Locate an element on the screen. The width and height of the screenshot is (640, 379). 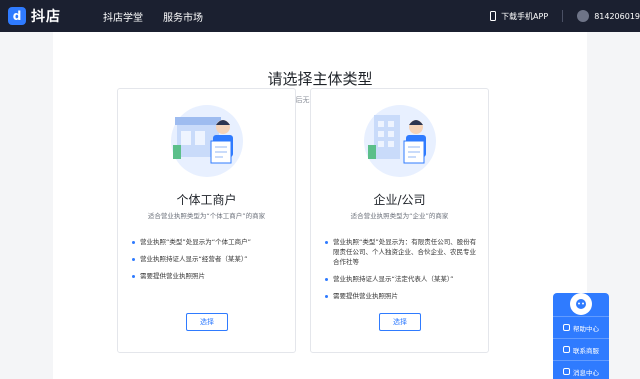
message-center-label: 消息中心 is located at coordinates (586, 372).